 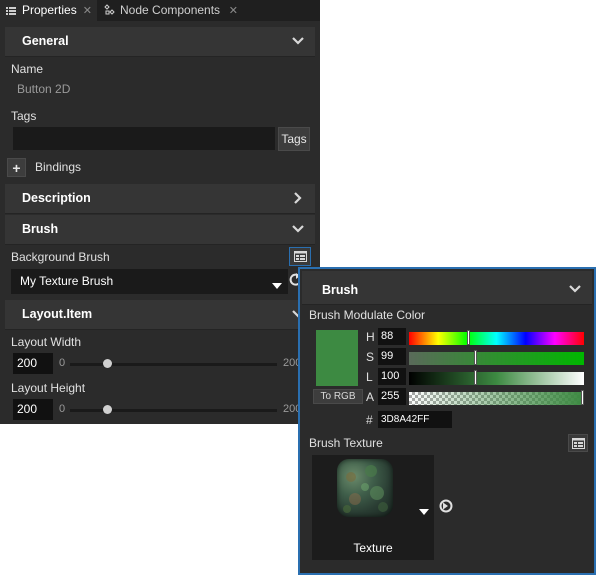 What do you see at coordinates (45, 41) in the screenshot?
I see `section-title: General` at bounding box center [45, 41].